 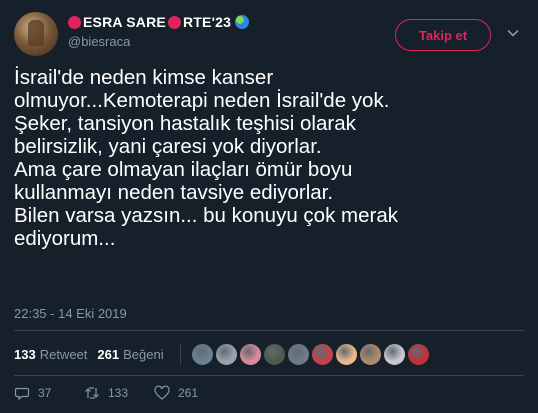 I want to click on like-label: Beğeni, so click(x=143, y=354).